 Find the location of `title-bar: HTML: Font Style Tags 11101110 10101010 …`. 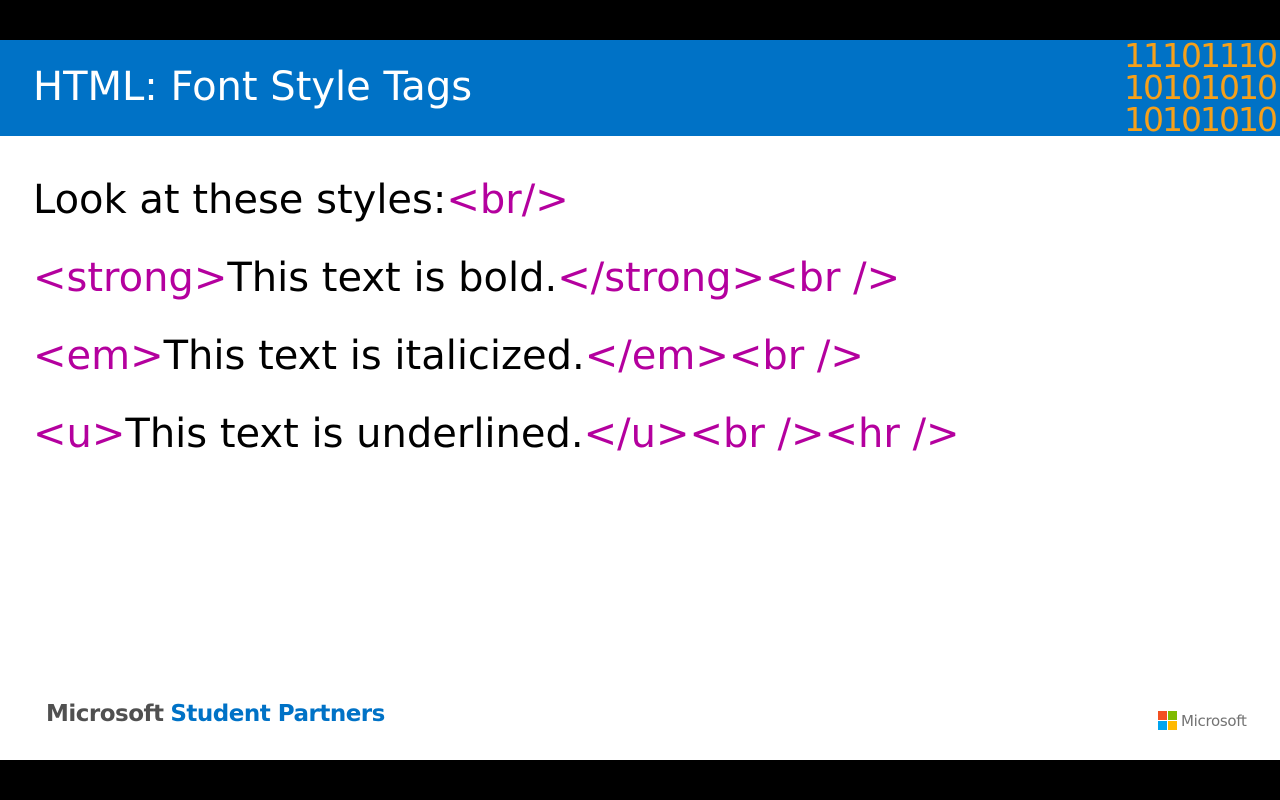

title-bar: HTML: Font Style Tags 11101110 10101010 … is located at coordinates (640, 88).